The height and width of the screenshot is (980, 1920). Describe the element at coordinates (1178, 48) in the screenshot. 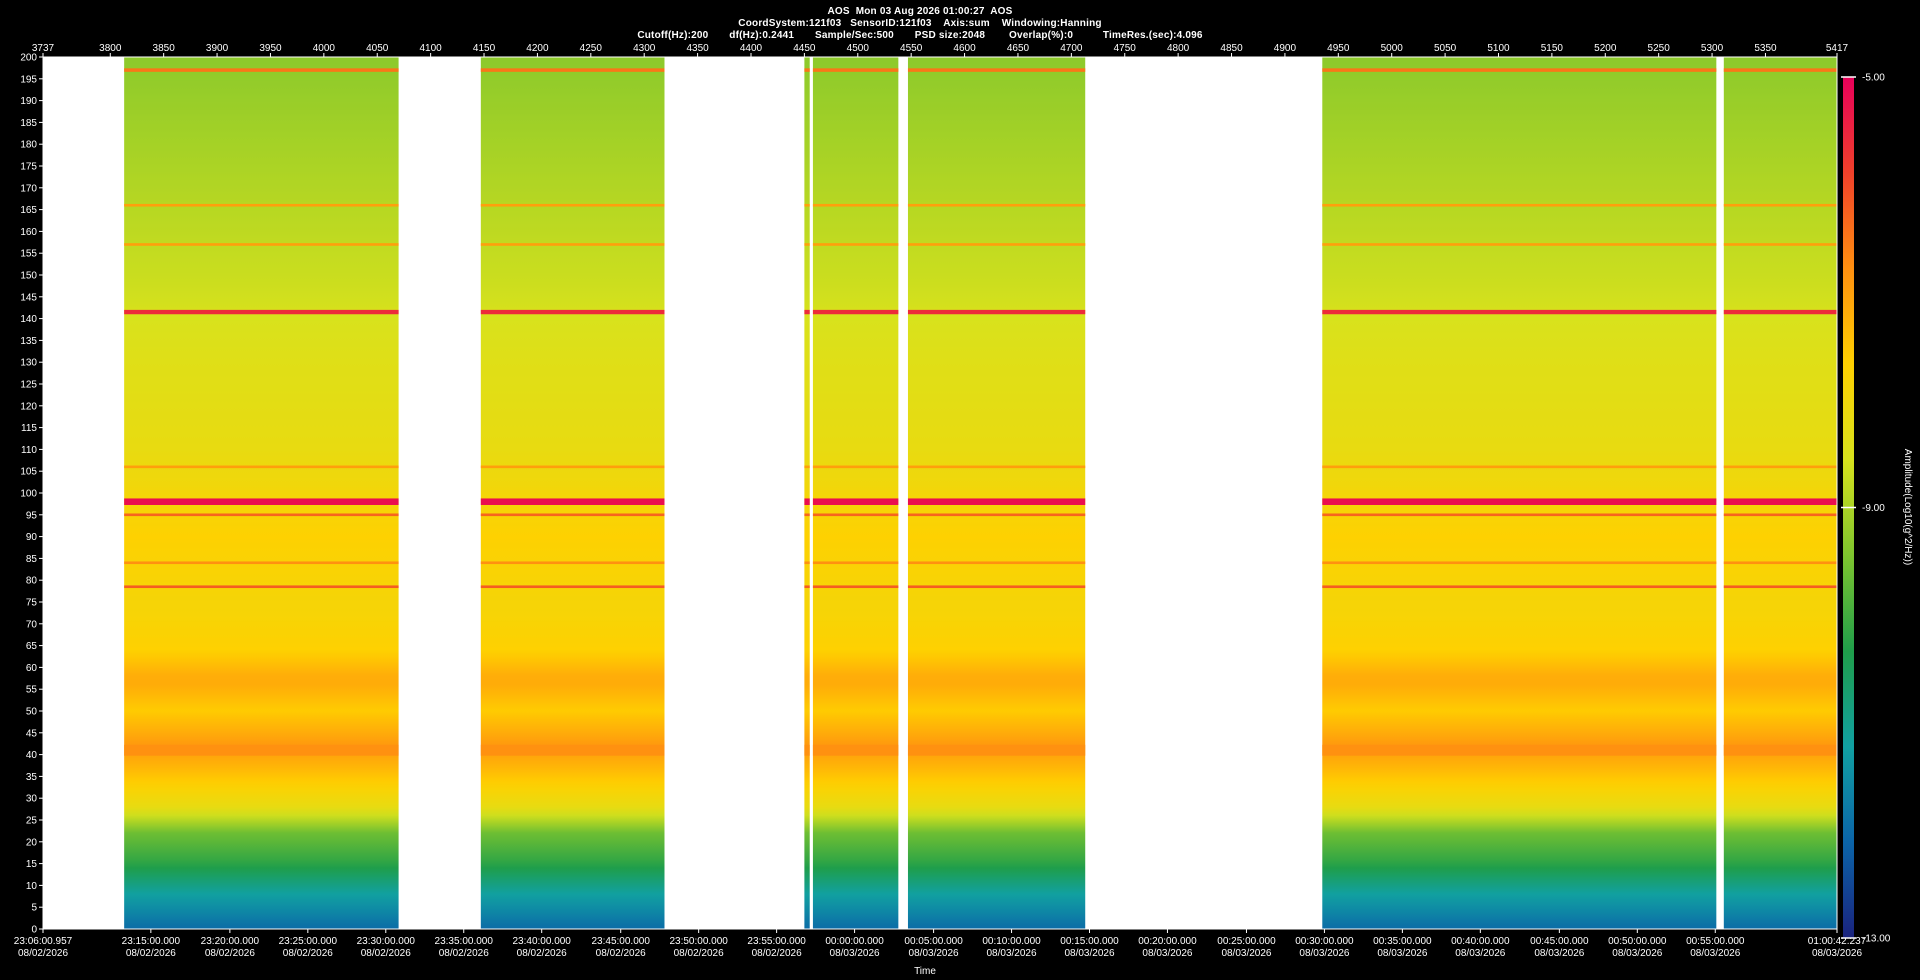

I see `top-tick-label: 4800` at that location.